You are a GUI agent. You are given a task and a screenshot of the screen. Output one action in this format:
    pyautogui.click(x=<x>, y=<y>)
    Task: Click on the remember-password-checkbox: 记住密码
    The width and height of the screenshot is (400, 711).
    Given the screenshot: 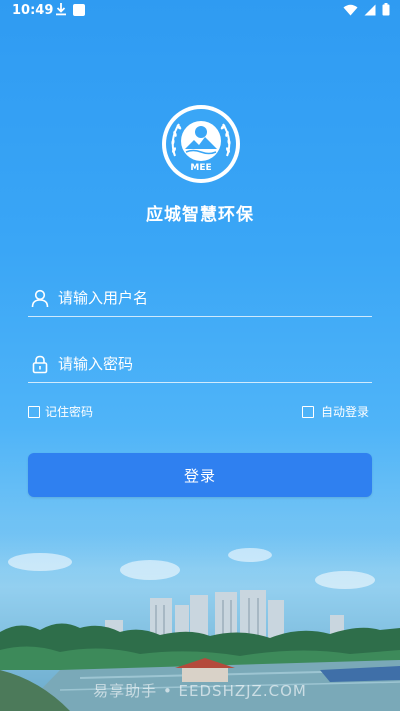 What is the action you would take?
    pyautogui.click(x=60, y=411)
    